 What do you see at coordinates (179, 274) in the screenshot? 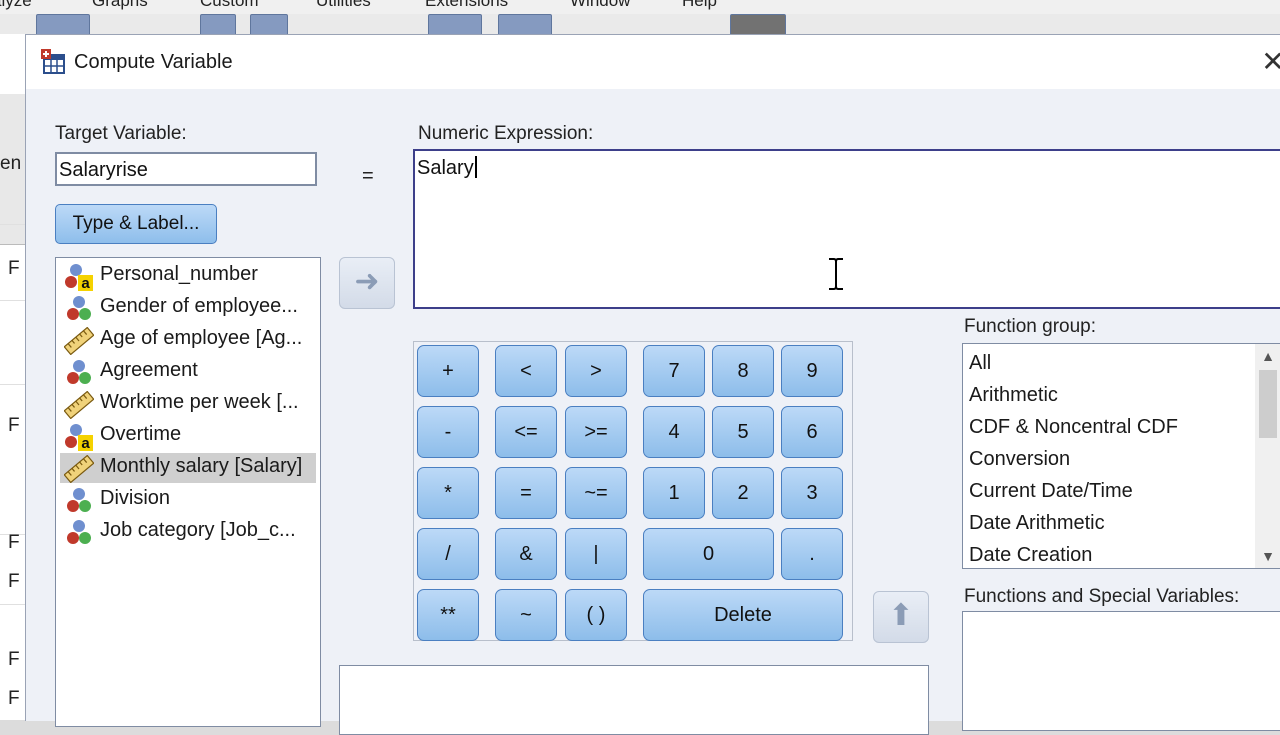
I see `variable-label: Personal_number` at bounding box center [179, 274].